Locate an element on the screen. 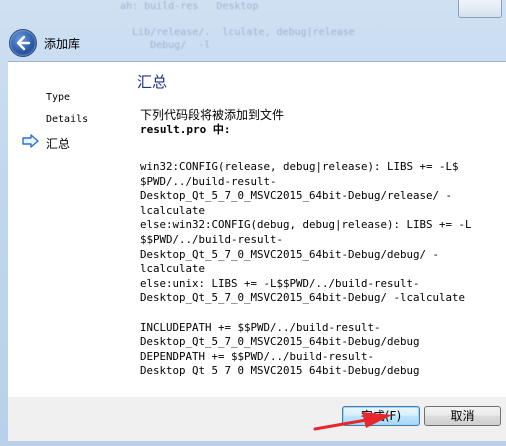 The width and height of the screenshot is (506, 446). target-filename: result.pro 中: is located at coordinates (185, 129).